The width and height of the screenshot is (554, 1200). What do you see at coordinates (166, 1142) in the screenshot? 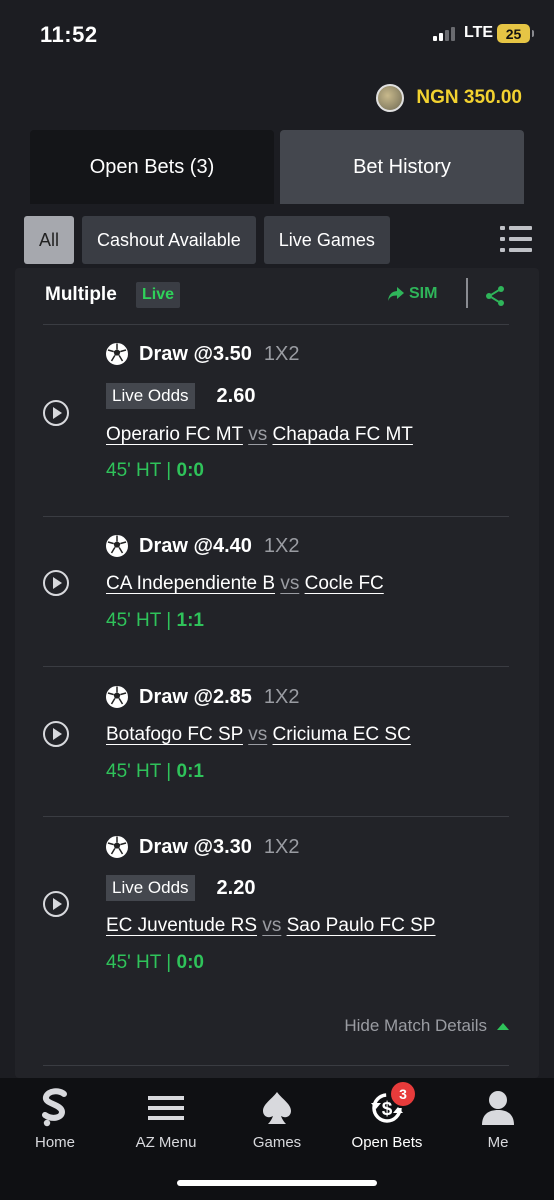
I see `nav-label: AZ Menu` at bounding box center [166, 1142].